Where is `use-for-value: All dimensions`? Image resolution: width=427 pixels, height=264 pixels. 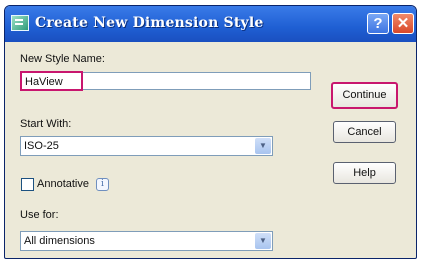
use-for-value: All dimensions is located at coordinates (59, 241).